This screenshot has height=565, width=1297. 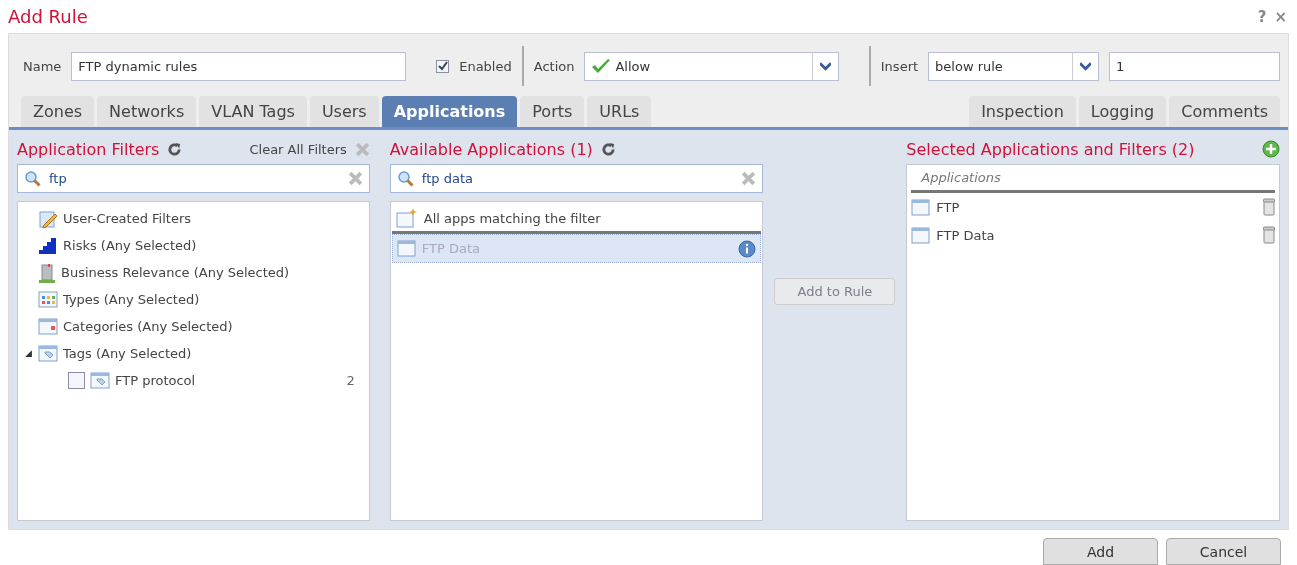 I want to click on clear-filters-link: Clear All Filters, so click(x=298, y=149).